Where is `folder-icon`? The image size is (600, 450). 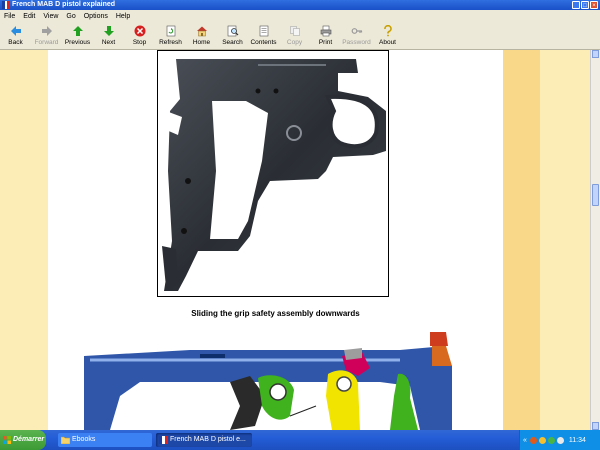 folder-icon is located at coordinates (65, 440).